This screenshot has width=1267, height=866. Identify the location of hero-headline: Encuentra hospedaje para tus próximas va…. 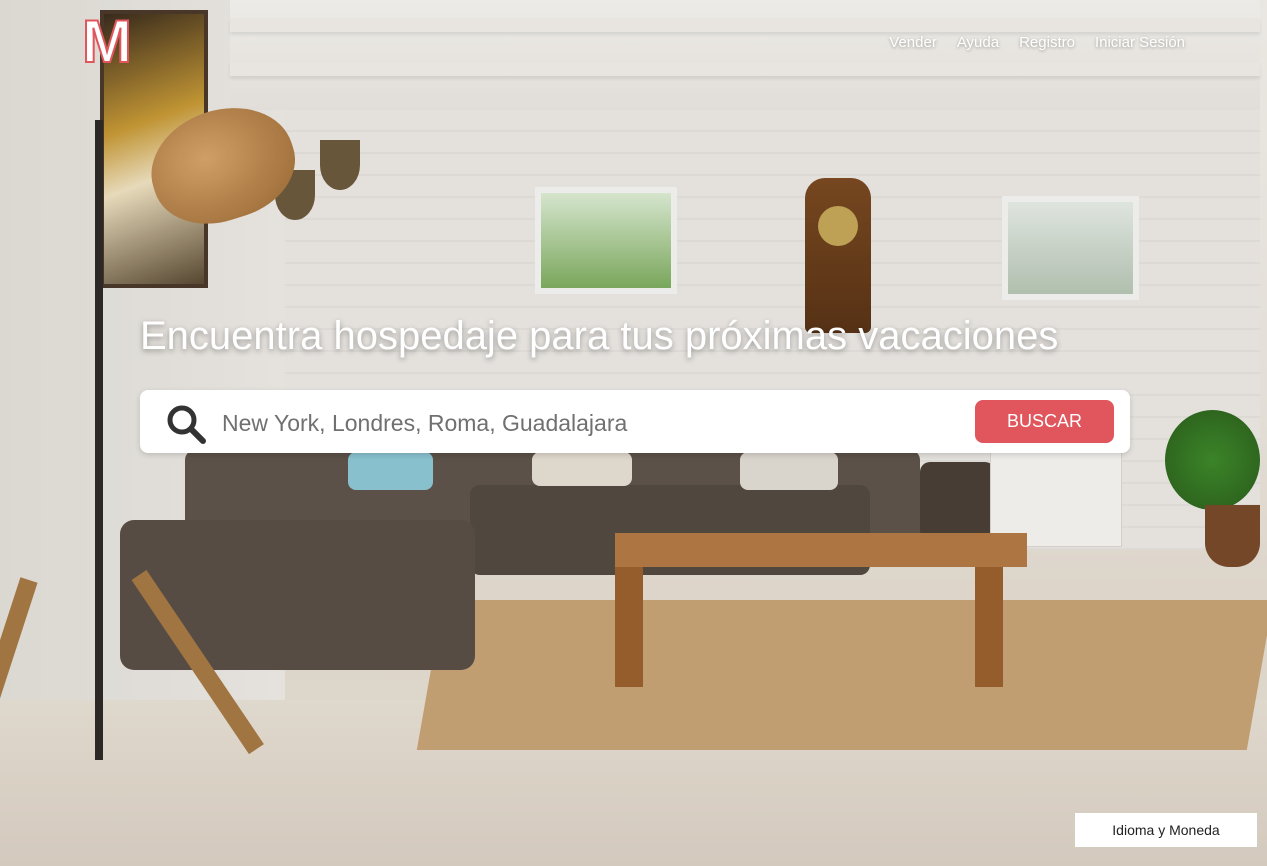
(599, 336).